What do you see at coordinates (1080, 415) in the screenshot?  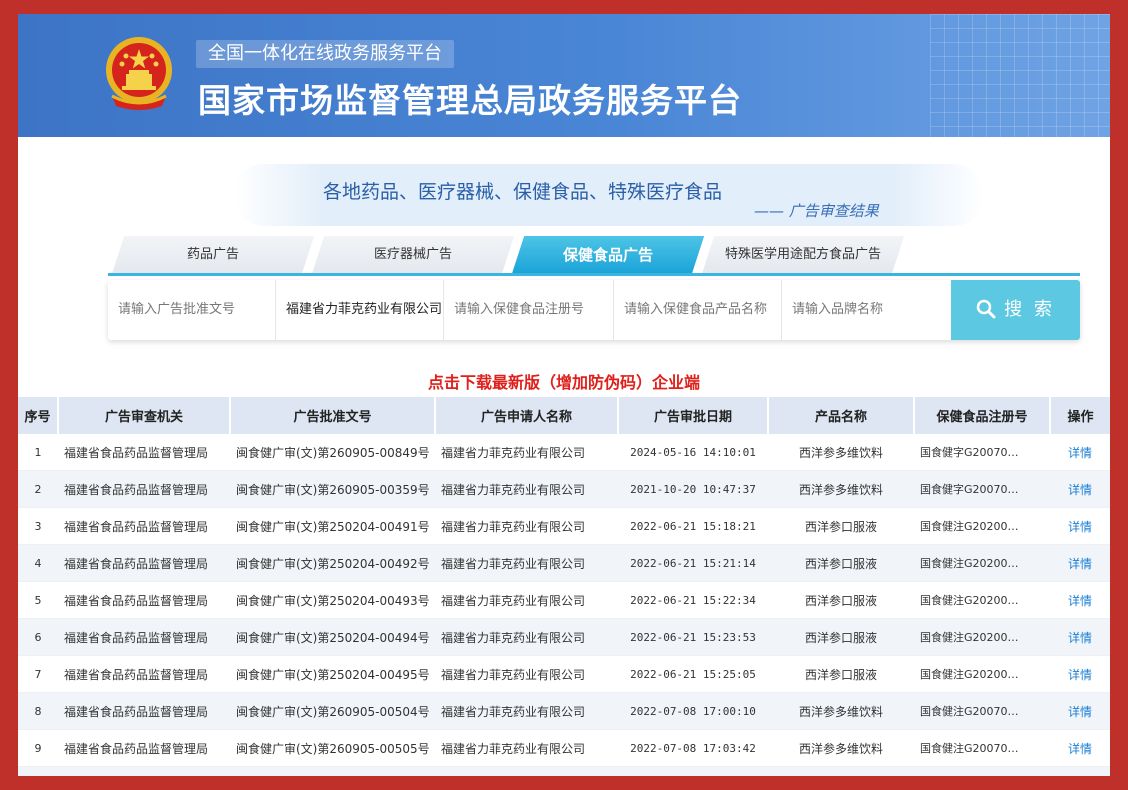 I see `column-header: 操作` at bounding box center [1080, 415].